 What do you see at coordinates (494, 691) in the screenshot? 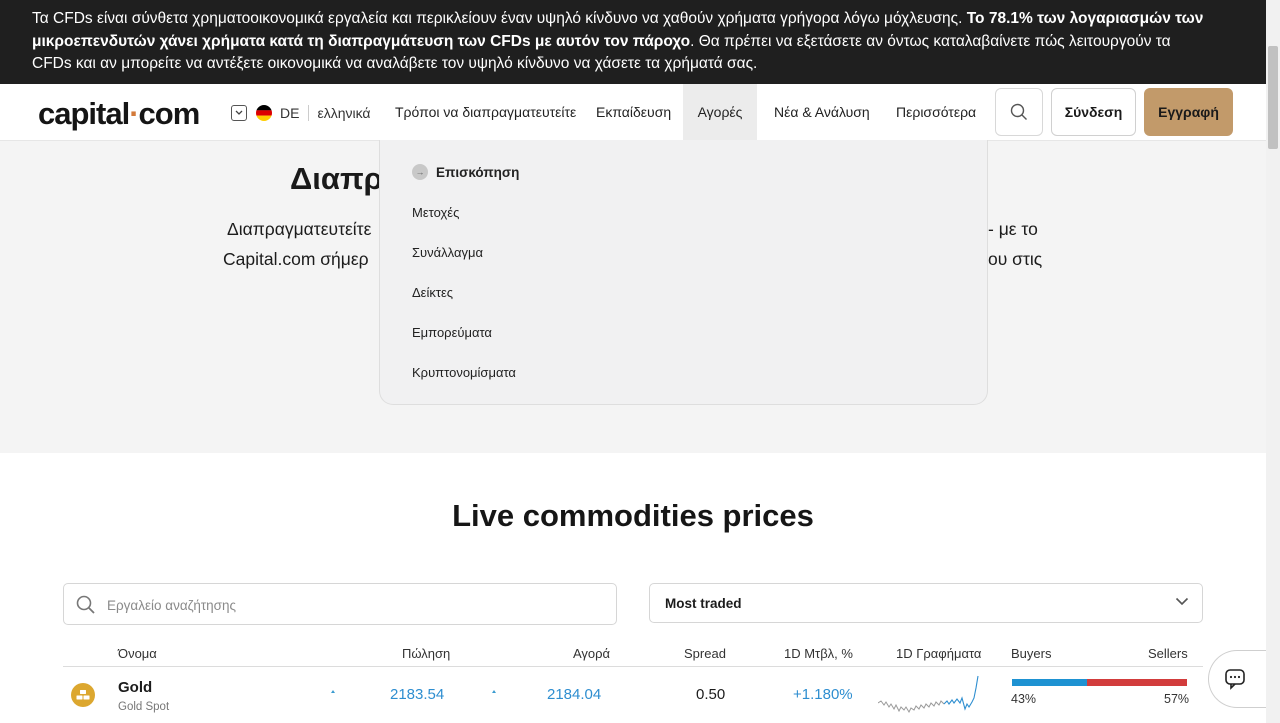
I see `buy-up-arrow-icon` at bounding box center [494, 691].